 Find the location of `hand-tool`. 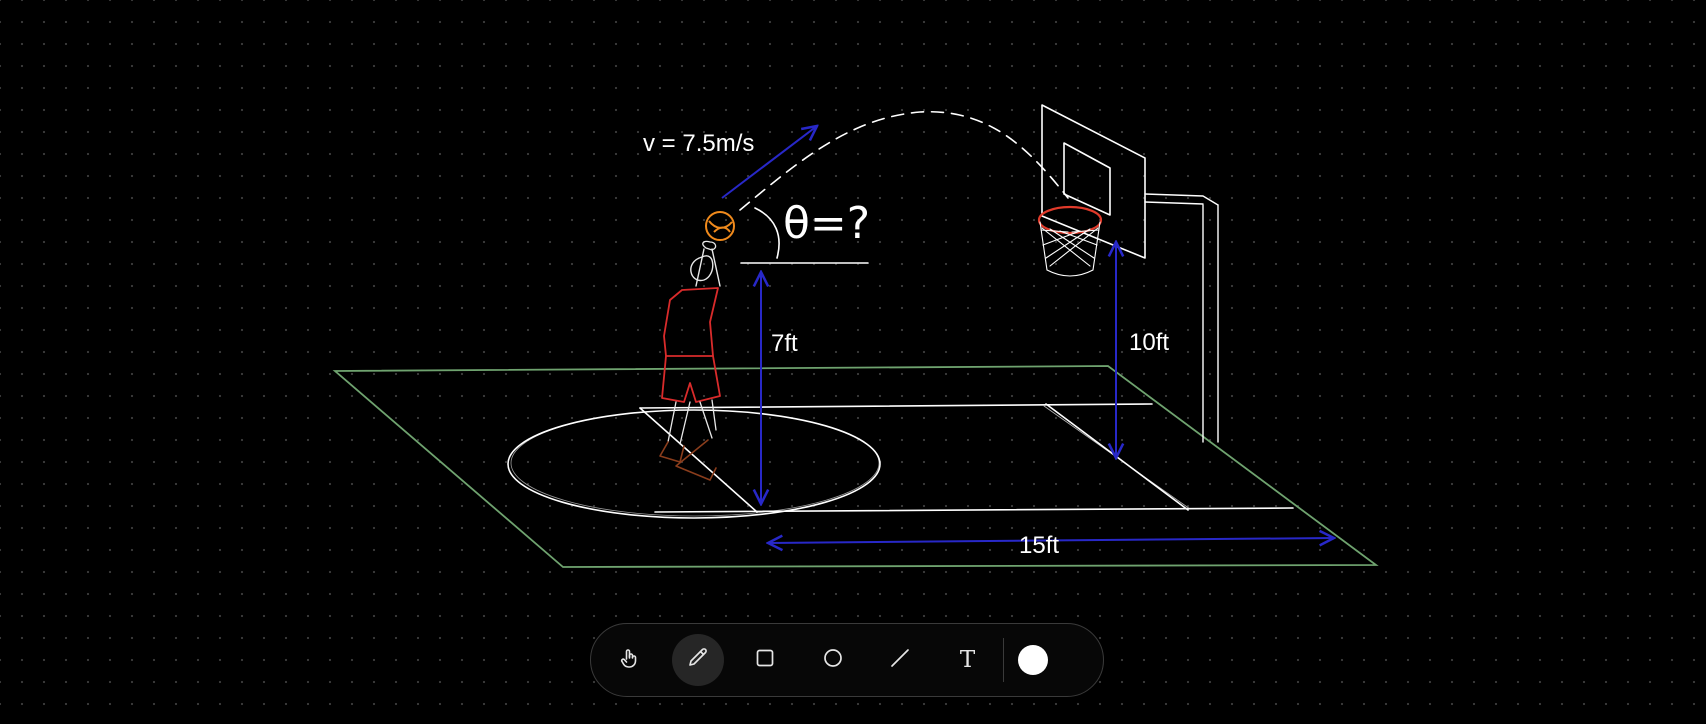

hand-tool is located at coordinates (630, 660).